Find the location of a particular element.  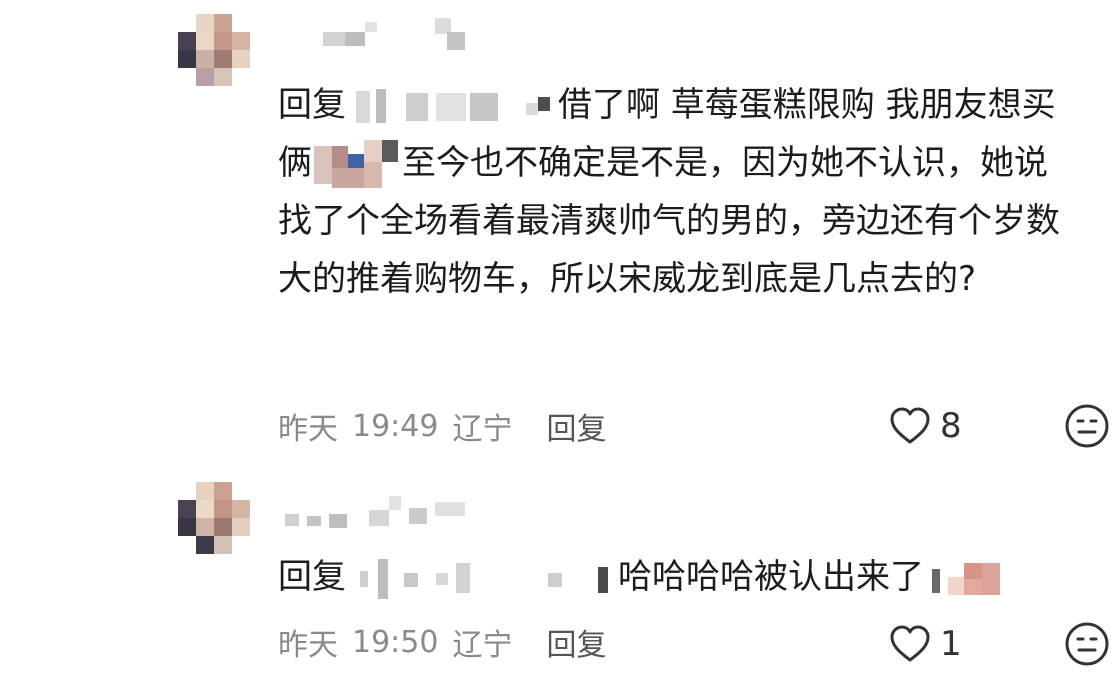

like-button: 8 is located at coordinates (934, 426).